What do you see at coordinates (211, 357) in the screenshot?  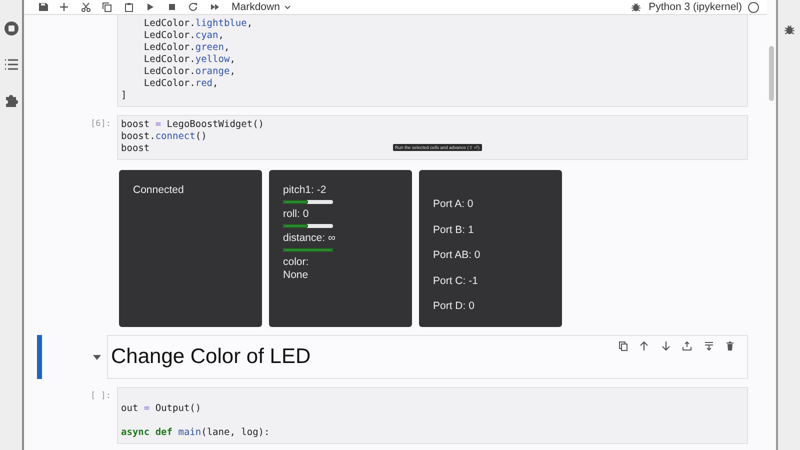 I see `heading-text: Change Color of LED` at bounding box center [211, 357].